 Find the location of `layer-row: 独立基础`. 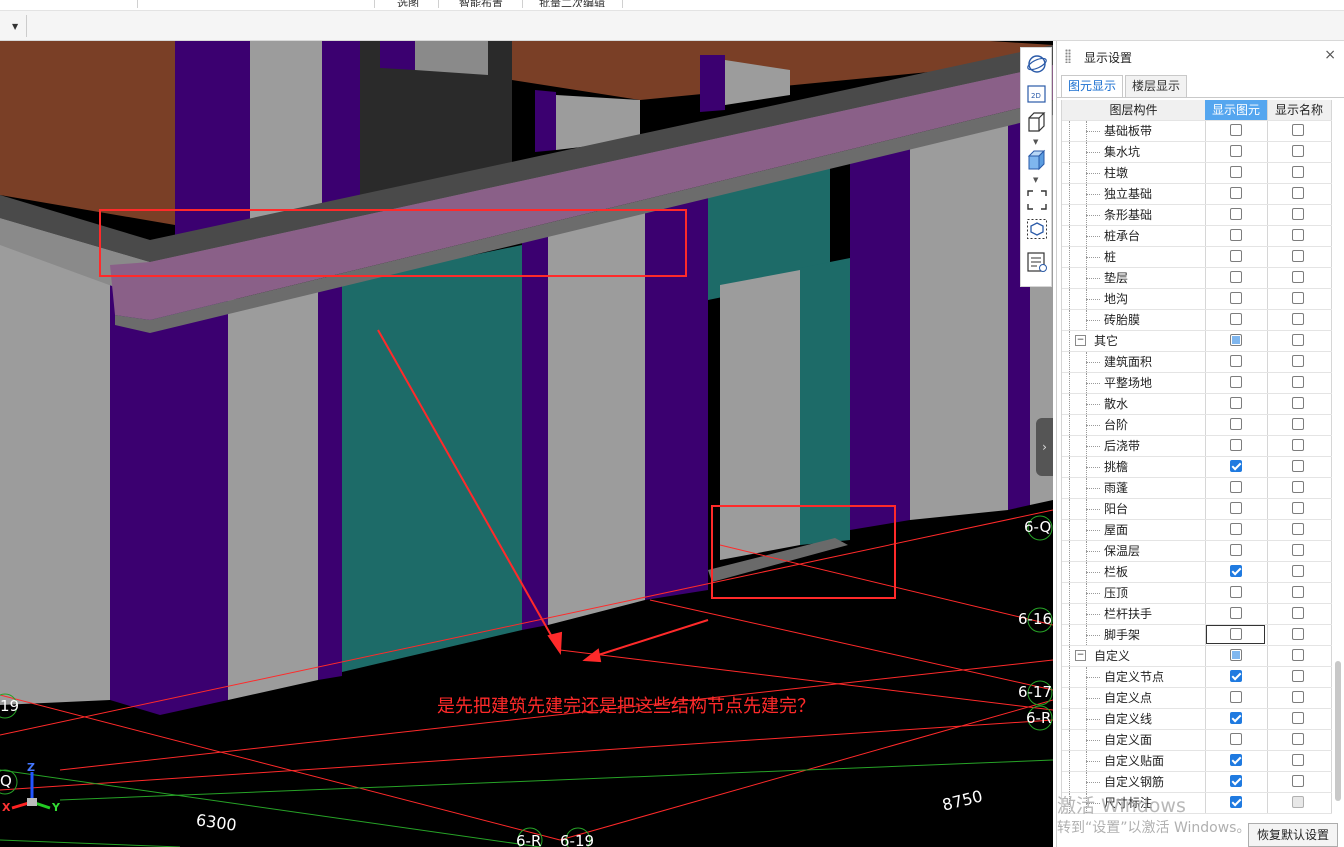

layer-row: 独立基础 is located at coordinates (1197, 194).